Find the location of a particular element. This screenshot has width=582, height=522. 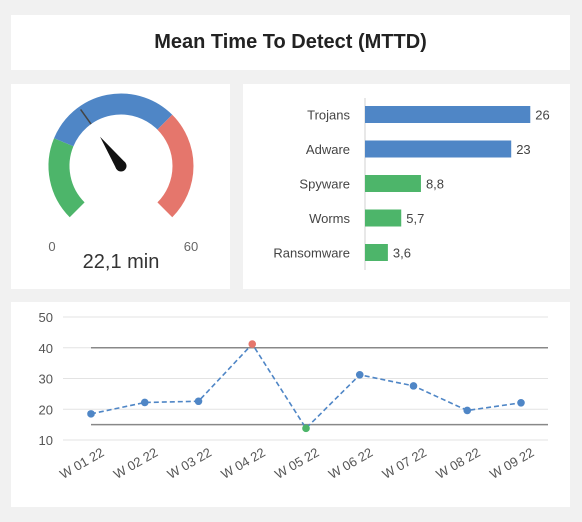

bar-value-label: 3,6 is located at coordinates (402, 253).